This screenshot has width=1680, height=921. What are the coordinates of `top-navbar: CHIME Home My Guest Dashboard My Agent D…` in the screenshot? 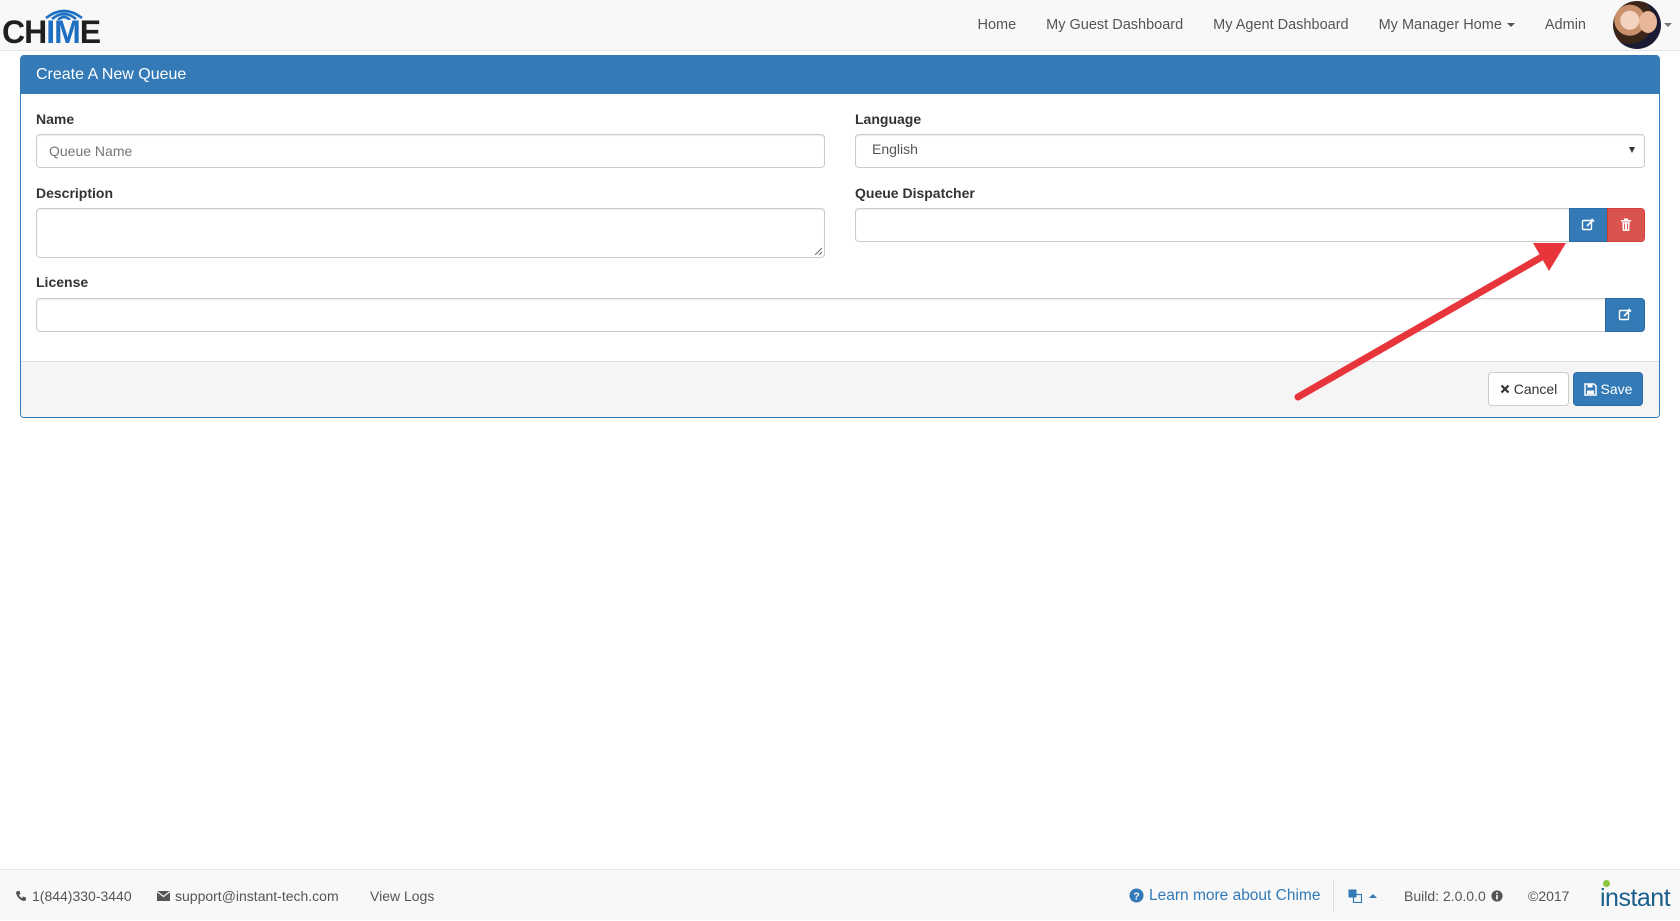 It's located at (840, 25).